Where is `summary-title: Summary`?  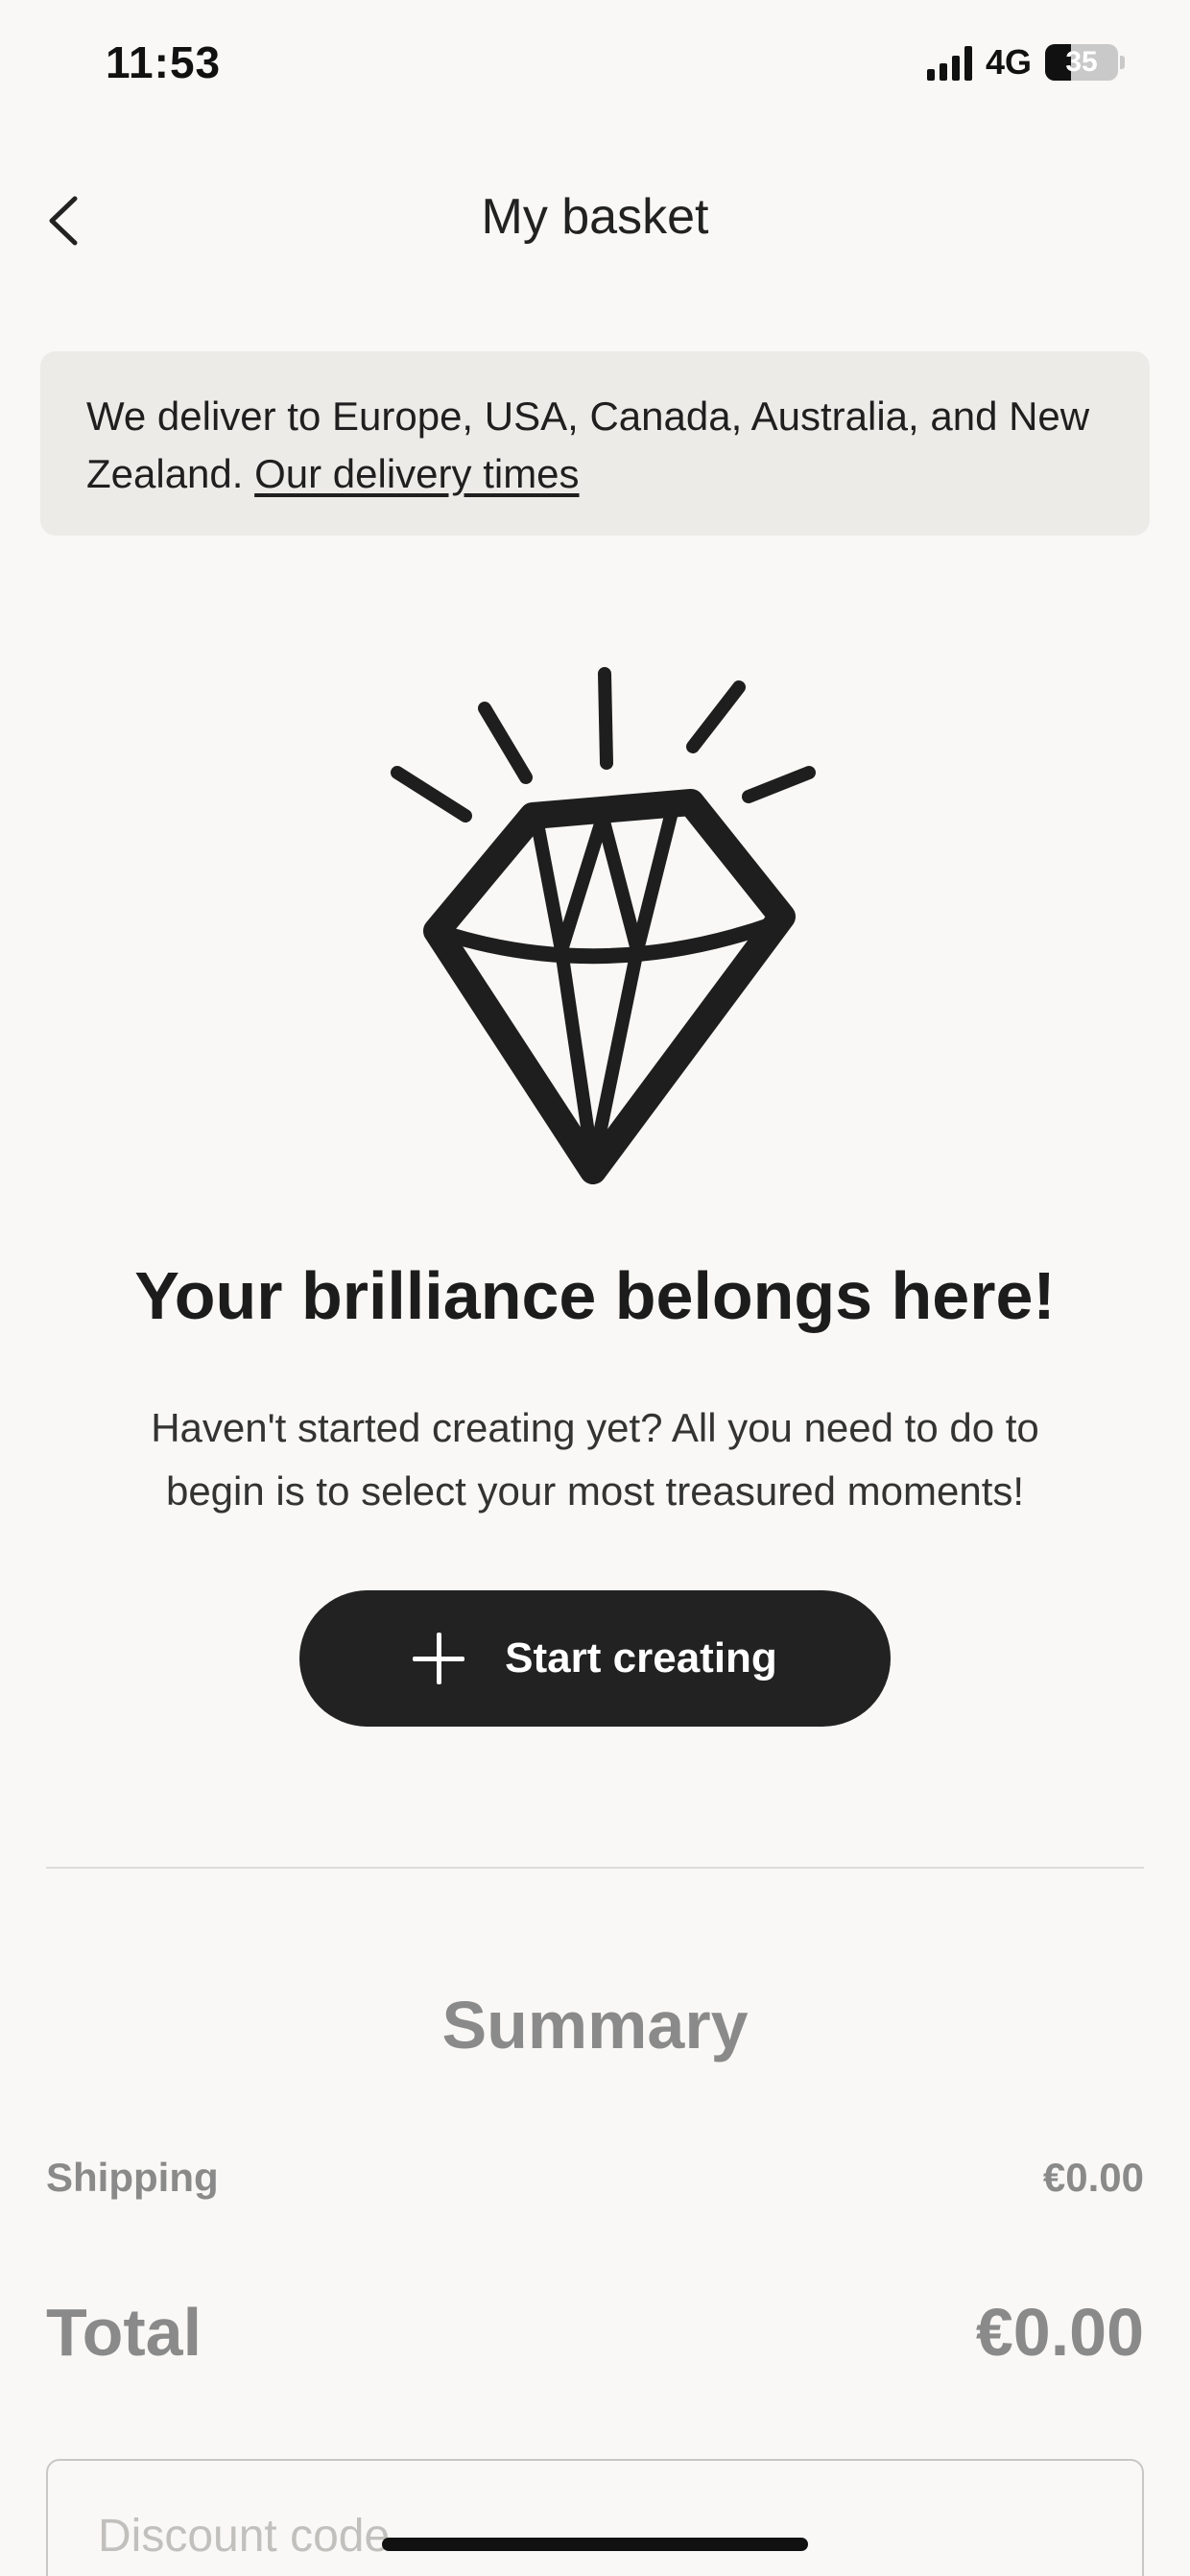 summary-title: Summary is located at coordinates (595, 2026).